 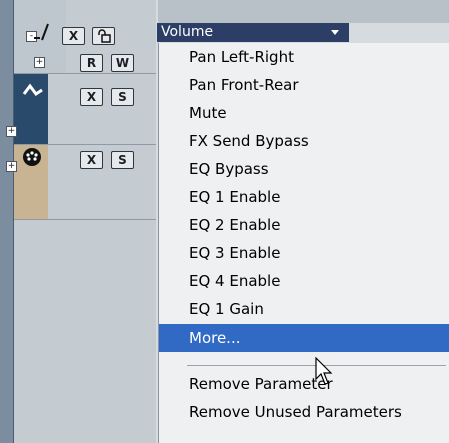 I want to click on param-select-value: Volume, so click(x=187, y=32).